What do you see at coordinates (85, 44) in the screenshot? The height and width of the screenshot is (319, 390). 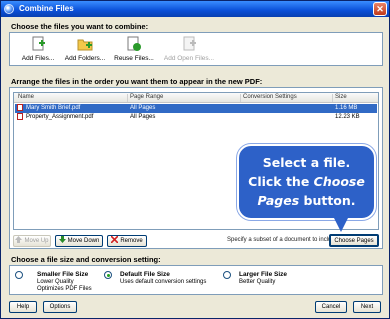 I see `add-folders-icon` at bounding box center [85, 44].